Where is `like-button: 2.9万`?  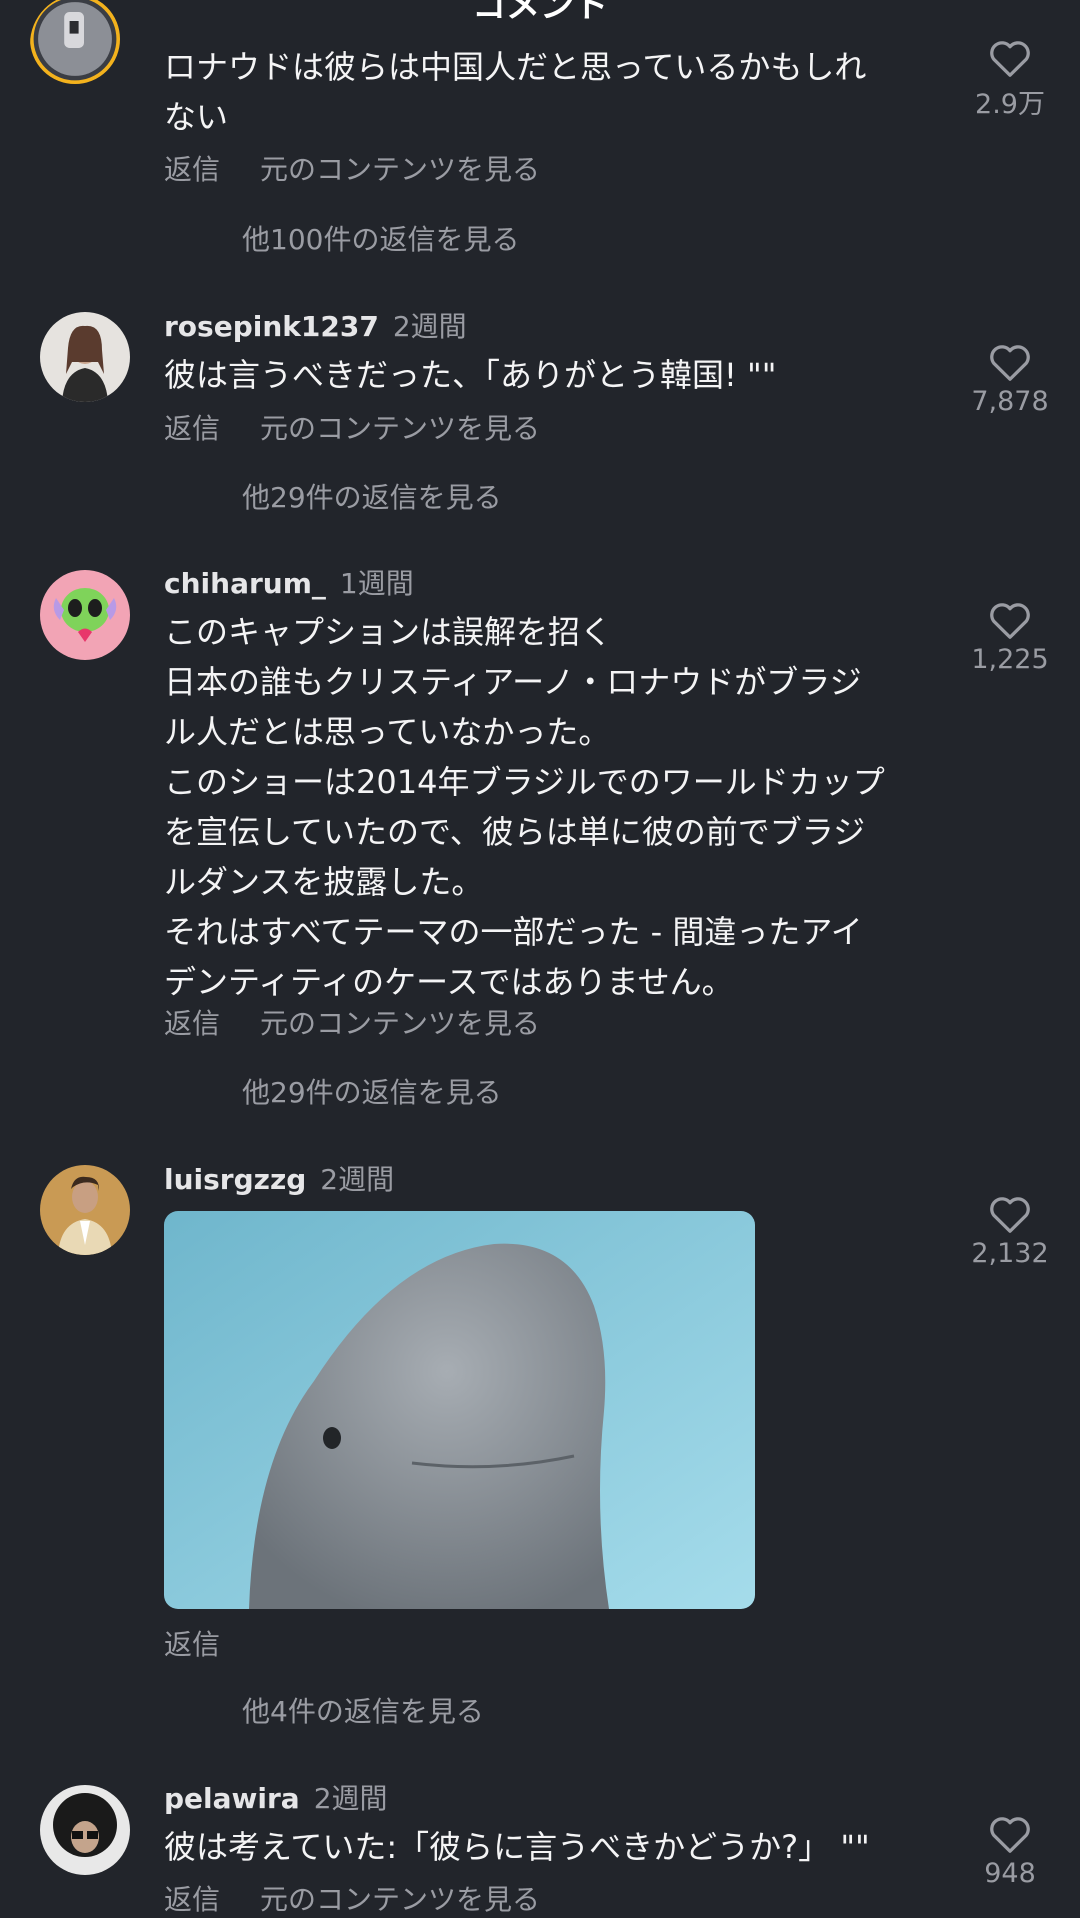 like-button: 2.9万 is located at coordinates (1010, 79).